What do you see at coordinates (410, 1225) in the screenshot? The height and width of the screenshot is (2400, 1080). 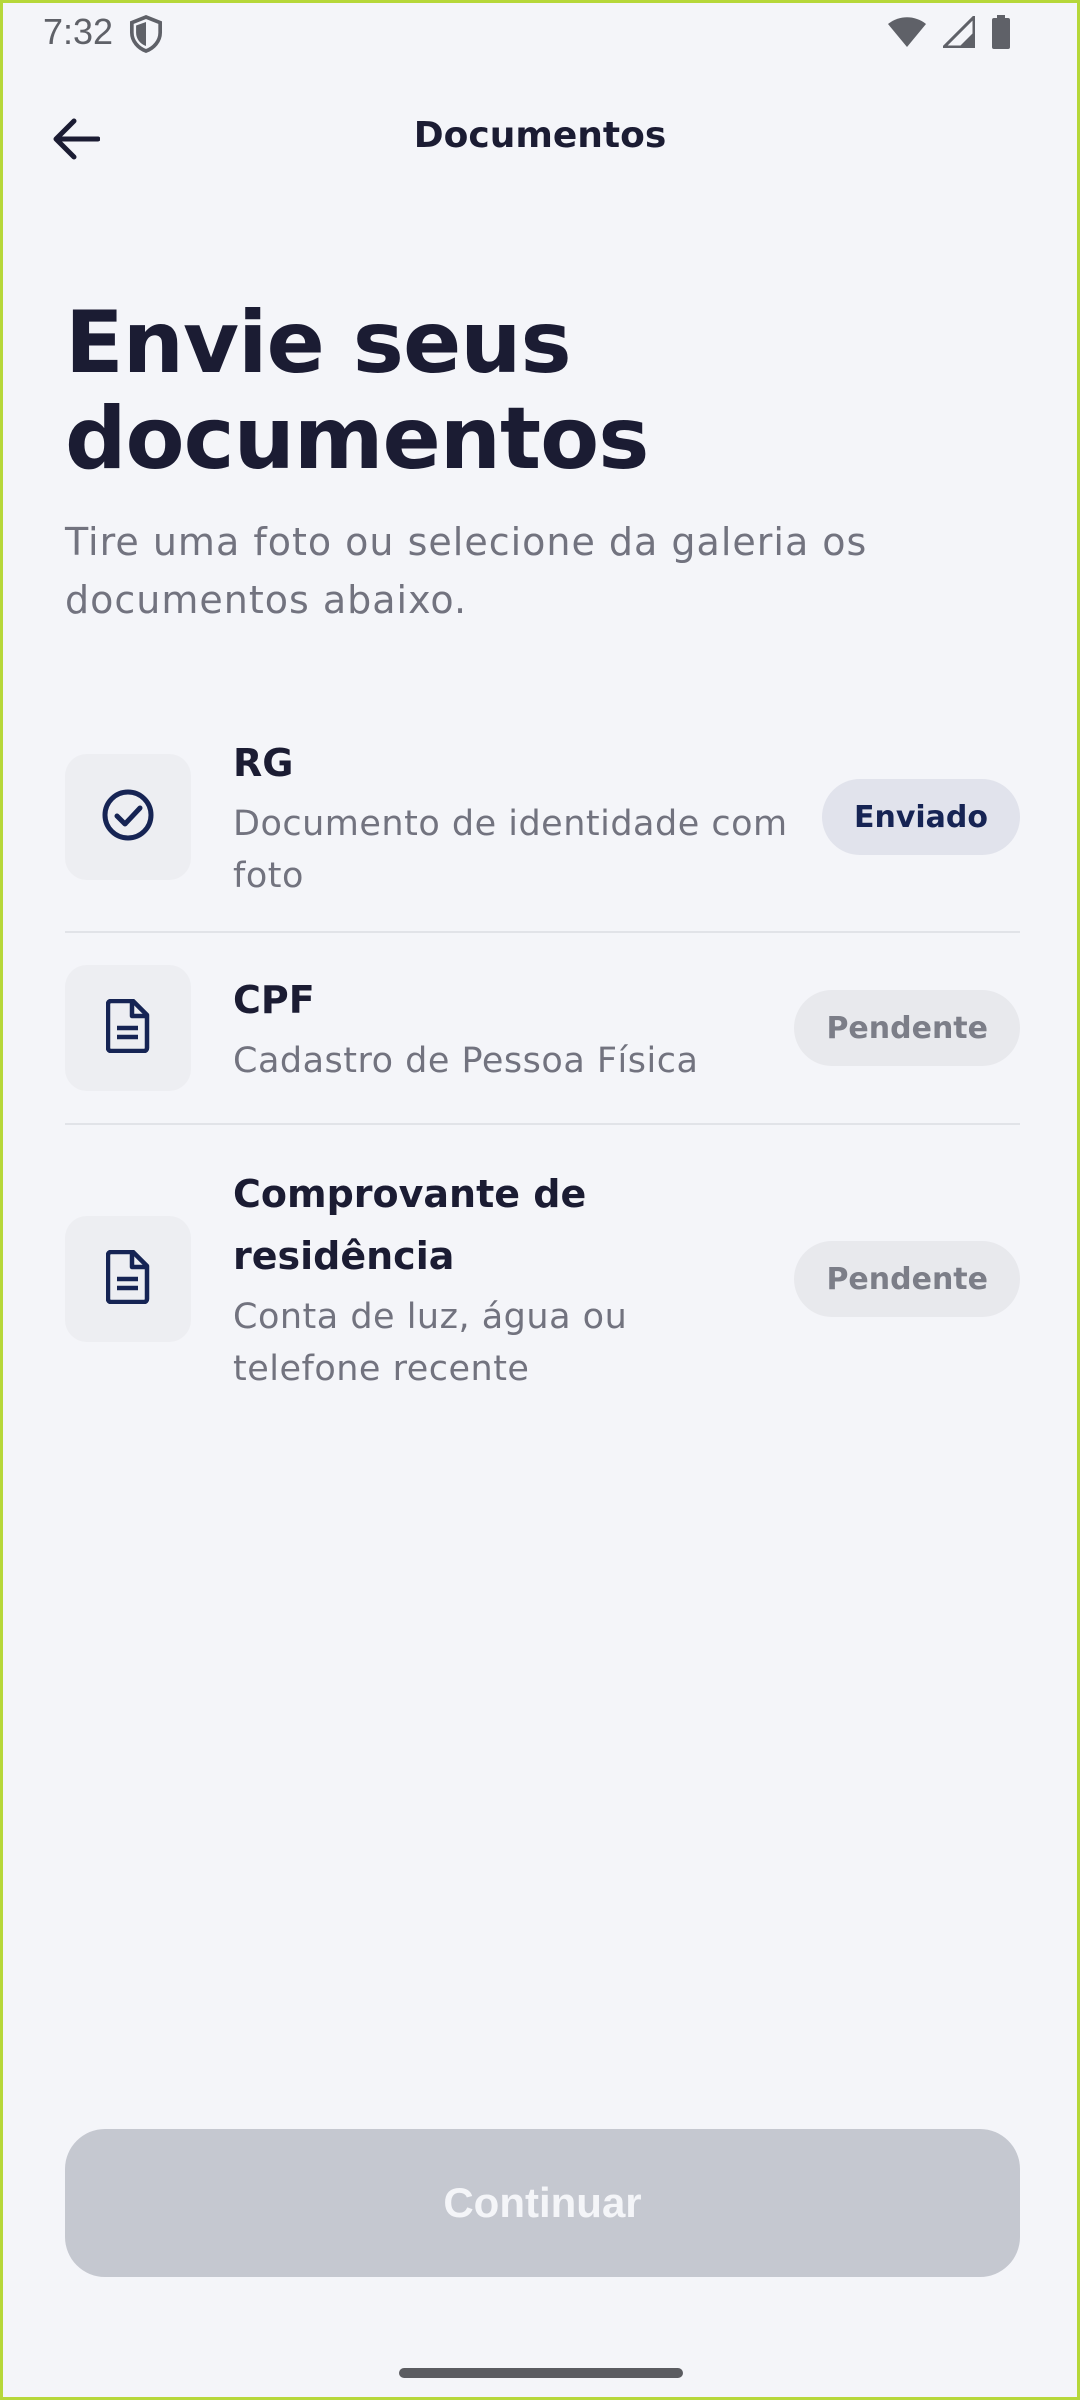 I see `document-name: Comprovante de residência` at bounding box center [410, 1225].